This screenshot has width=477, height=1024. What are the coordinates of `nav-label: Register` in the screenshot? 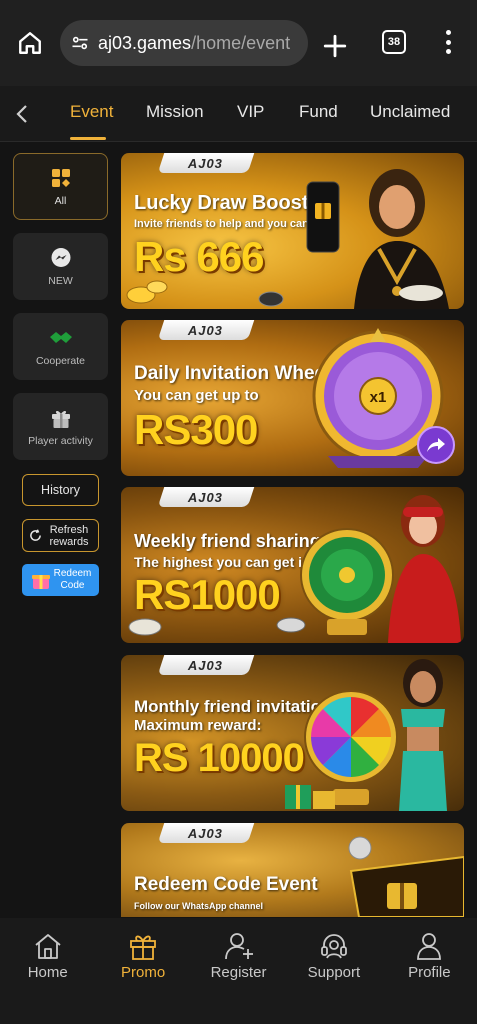 It's located at (238, 972).